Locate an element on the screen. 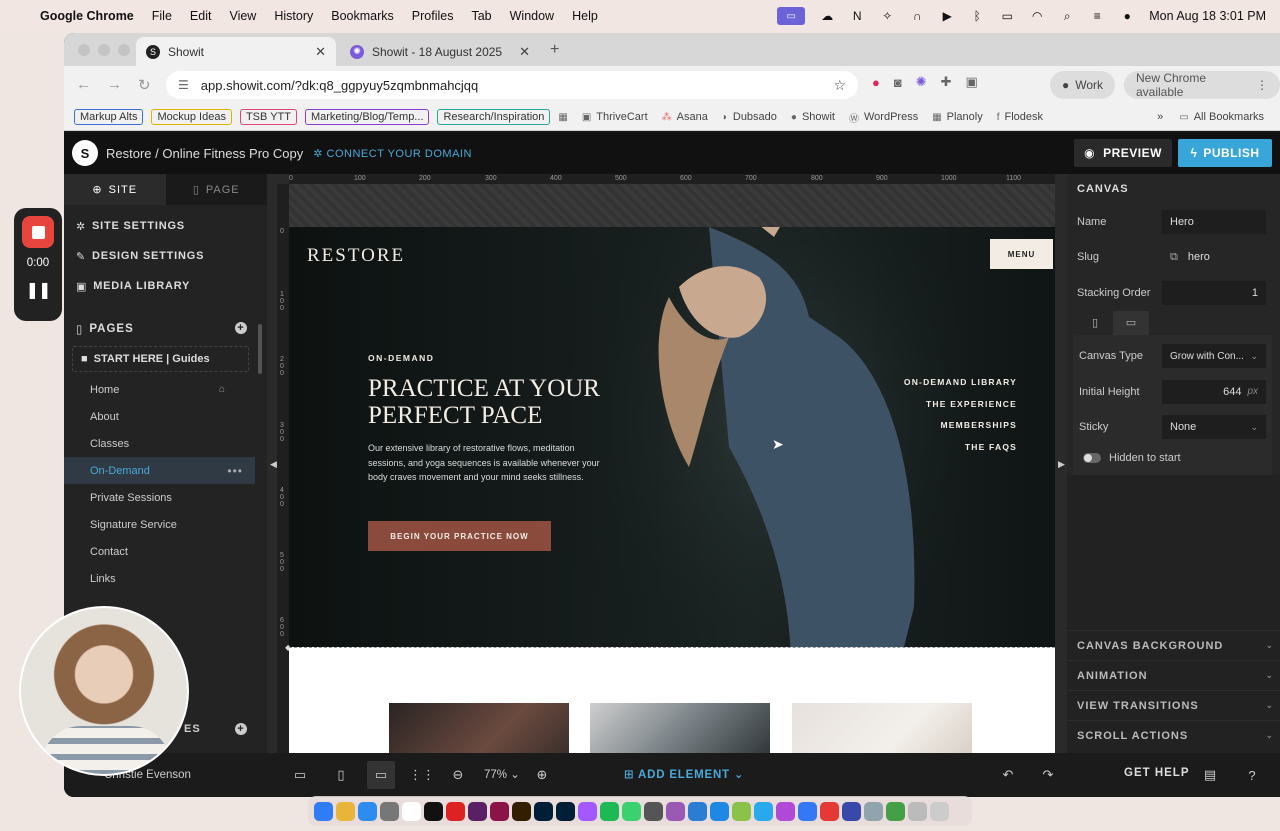 The width and height of the screenshot is (1280, 831). page-item-classes: Classes is located at coordinates (159, 443).